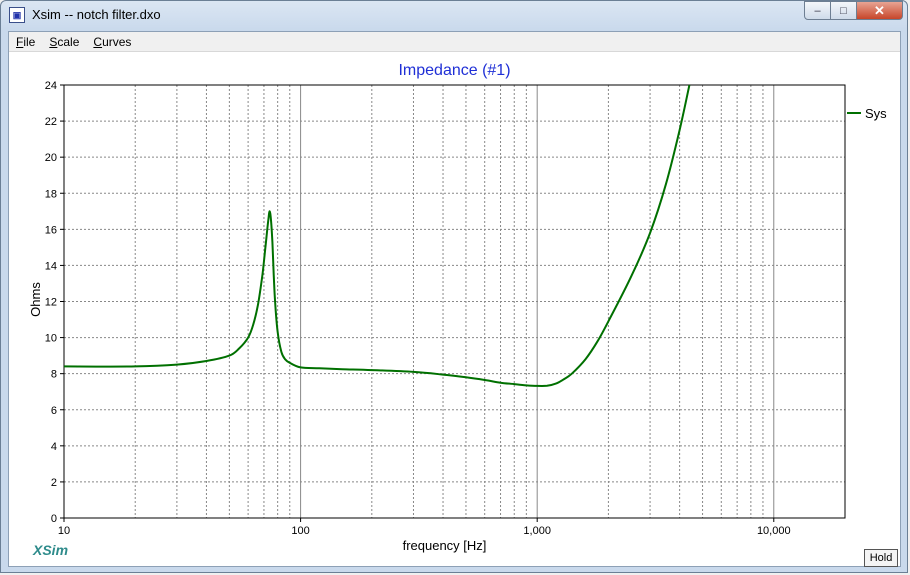 This screenshot has width=910, height=575. What do you see at coordinates (774, 531) in the screenshot?
I see `x-tick-label: 10,000` at bounding box center [774, 531].